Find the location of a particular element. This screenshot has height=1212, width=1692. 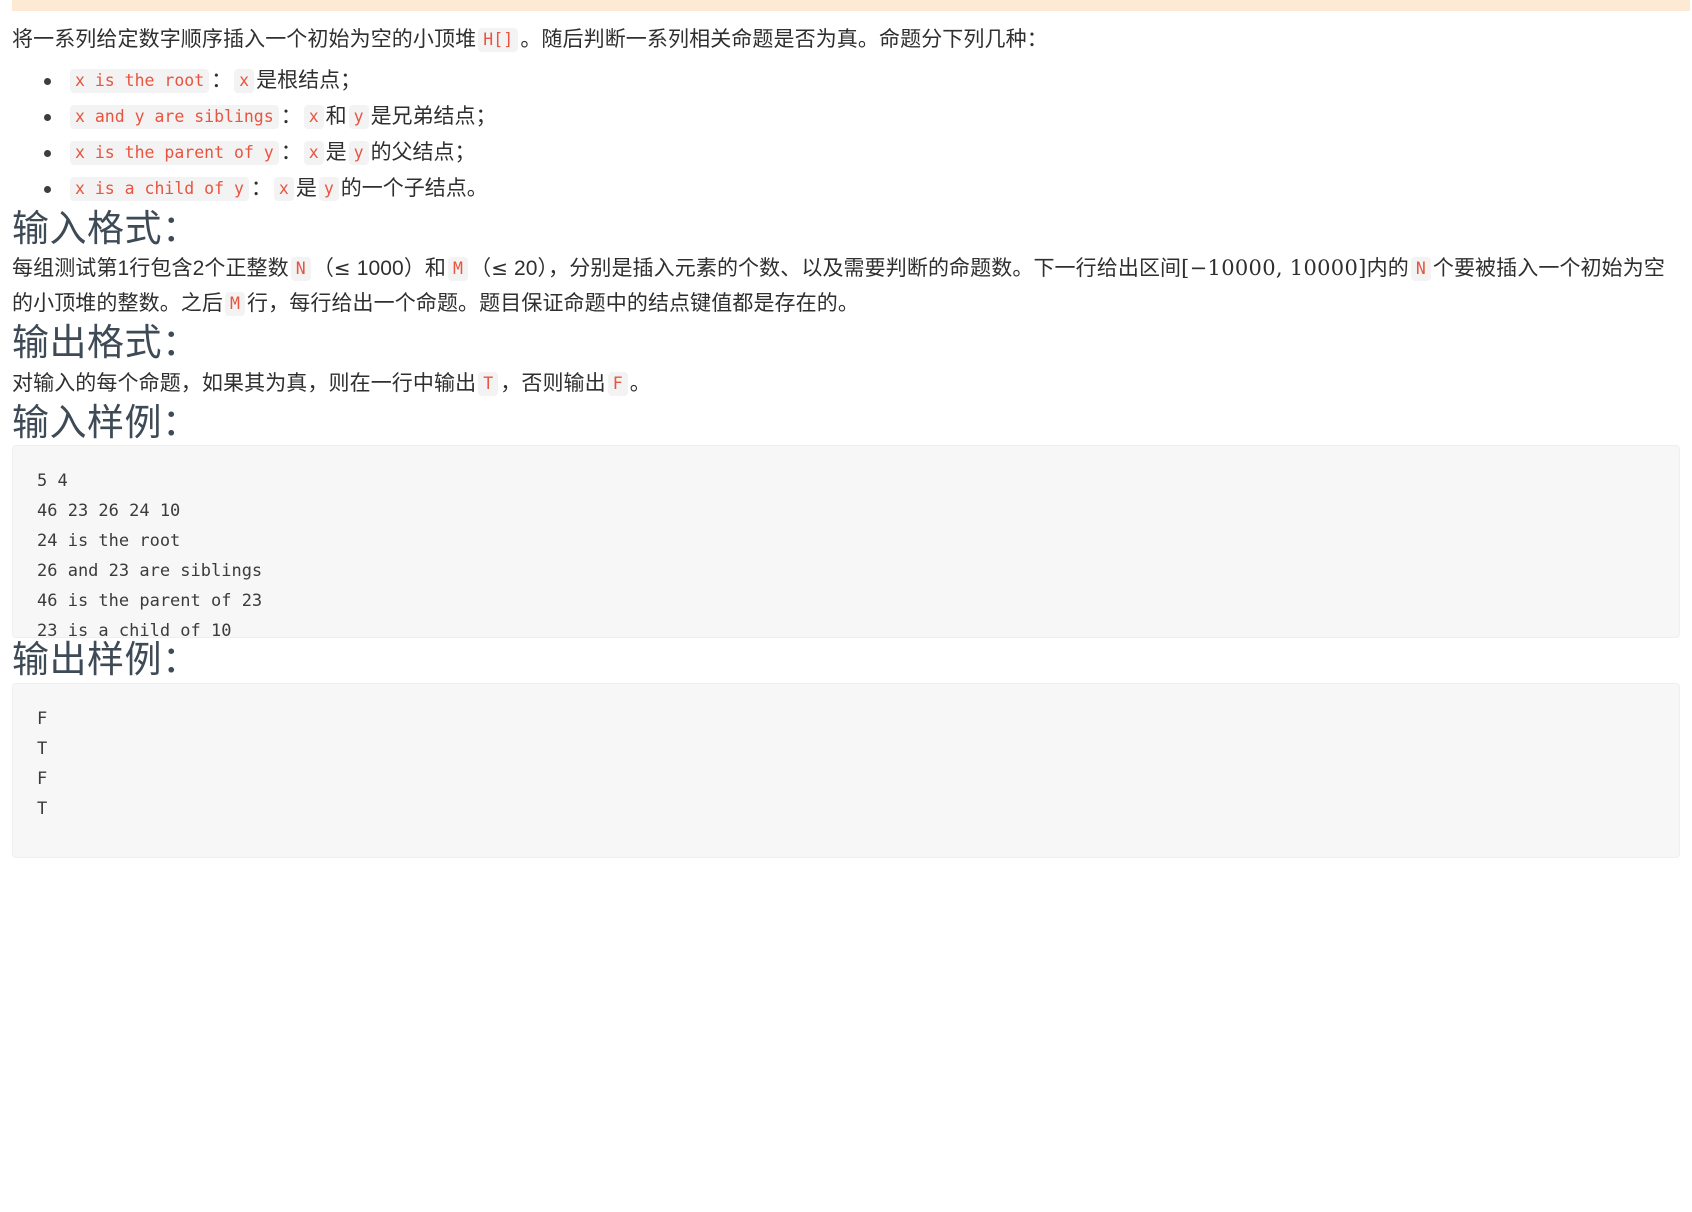

bullet-tail: 的一个子结点。 is located at coordinates (414, 188).